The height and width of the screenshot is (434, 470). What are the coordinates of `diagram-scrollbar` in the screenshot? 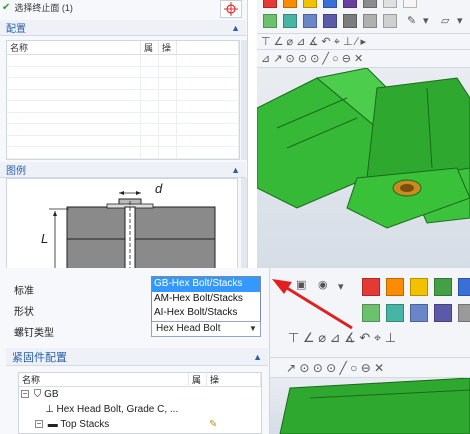 It's located at (244, 223).